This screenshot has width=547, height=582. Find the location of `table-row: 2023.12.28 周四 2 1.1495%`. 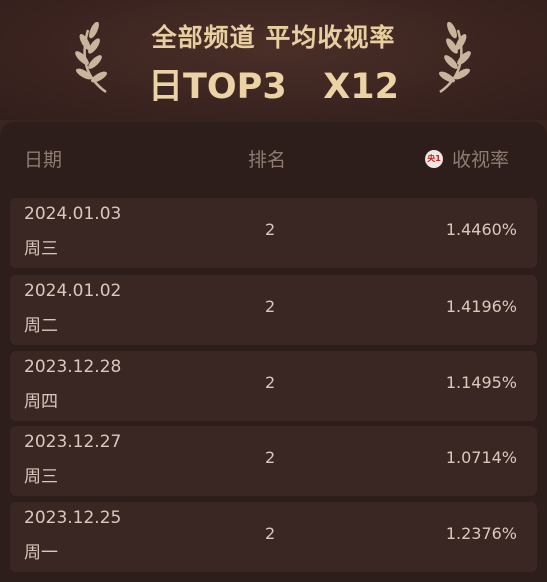

table-row: 2023.12.28 周四 2 1.1495% is located at coordinates (273, 386).